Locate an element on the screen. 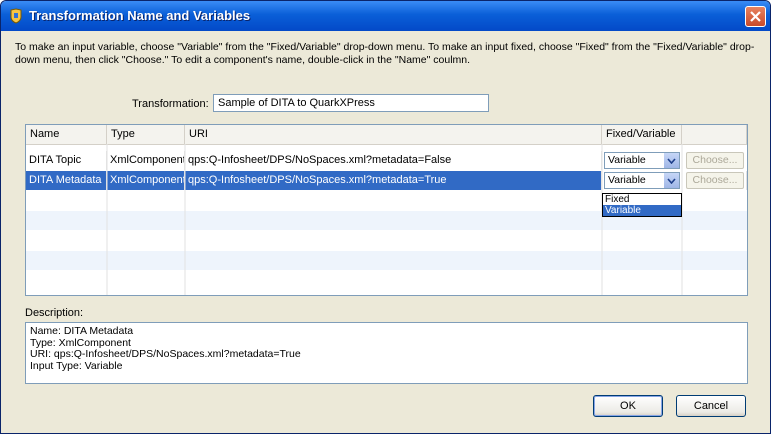 This screenshot has width=771, height=434. window-title: Transformation Name and Variables is located at coordinates (140, 15).